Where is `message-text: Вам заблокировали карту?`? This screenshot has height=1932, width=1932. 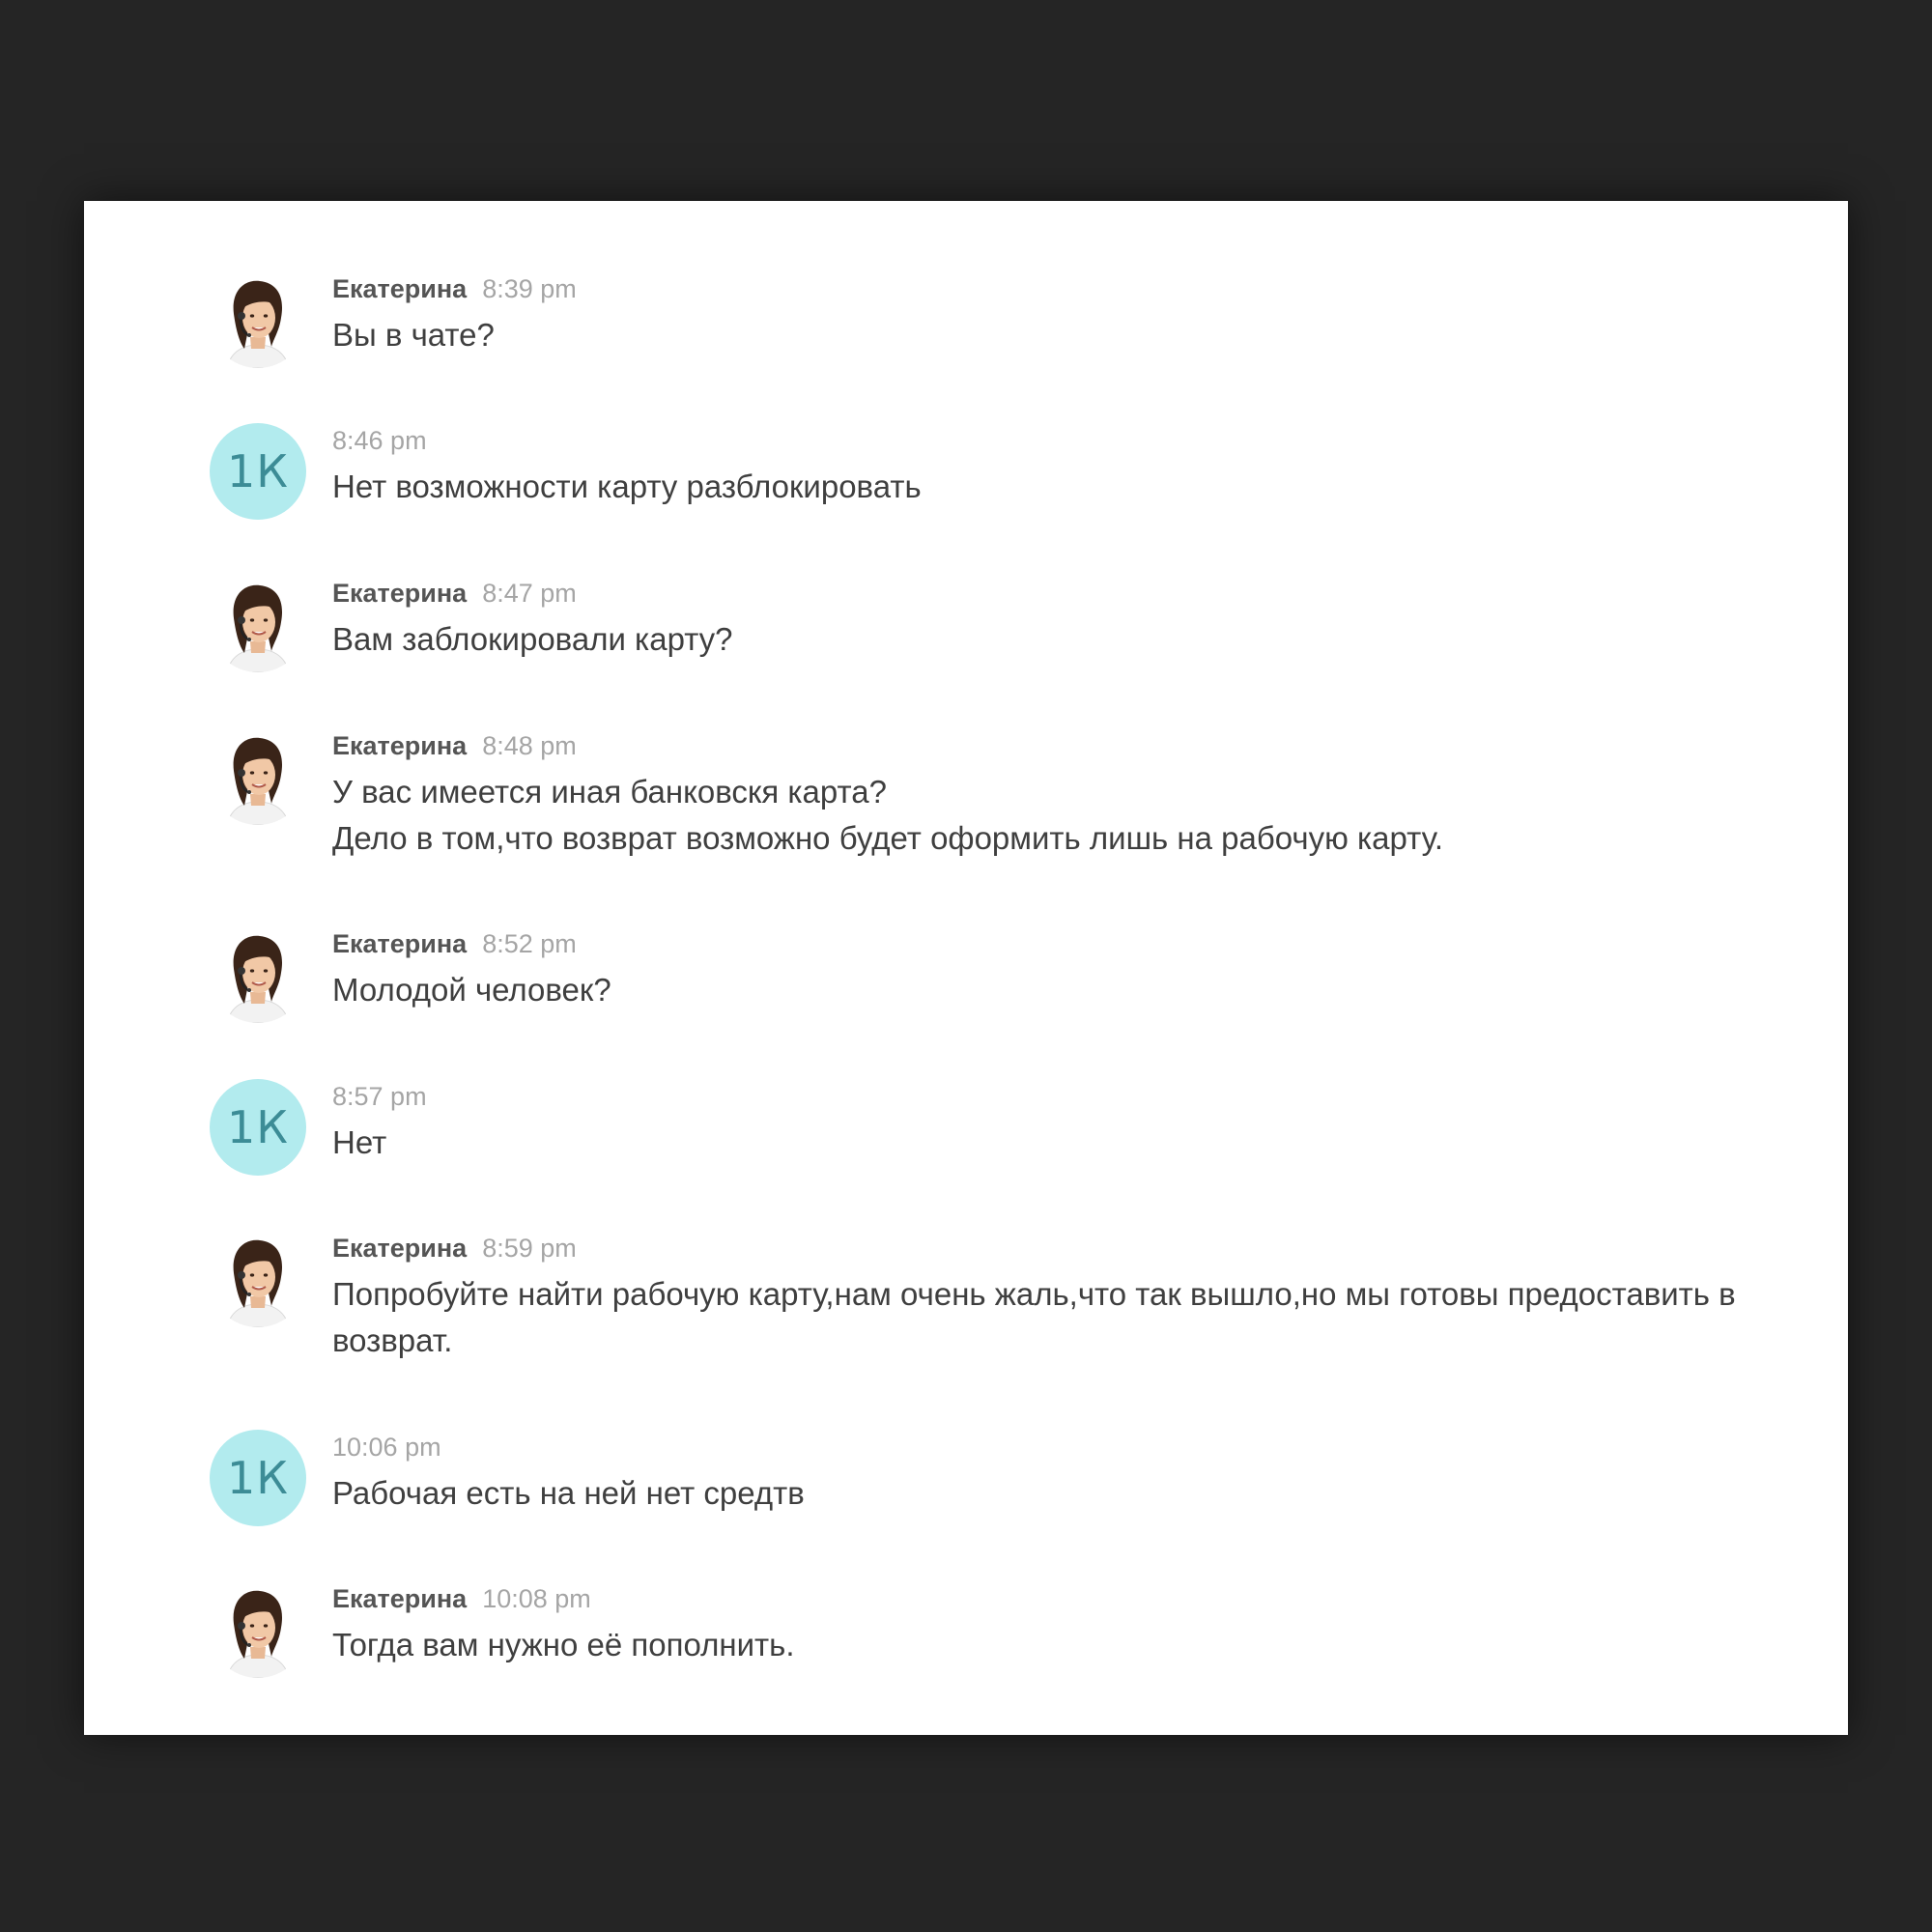
message-text: Вам заблокировали карту? is located at coordinates (532, 639).